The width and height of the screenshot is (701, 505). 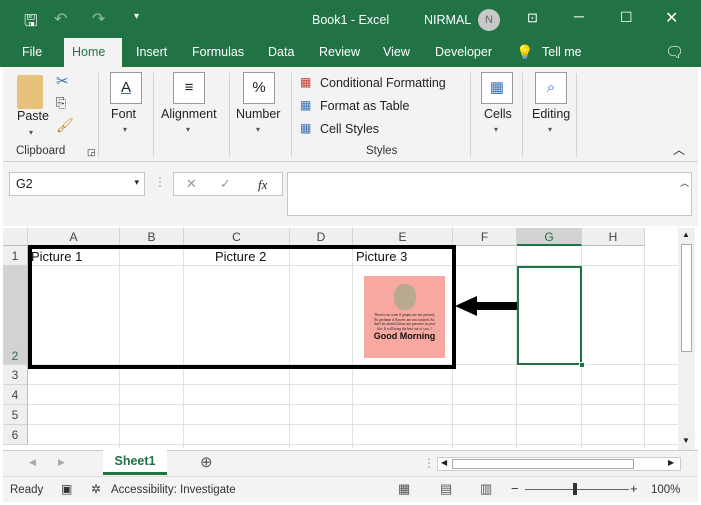 What do you see at coordinates (396, 52) in the screenshot?
I see `tab-view: View` at bounding box center [396, 52].